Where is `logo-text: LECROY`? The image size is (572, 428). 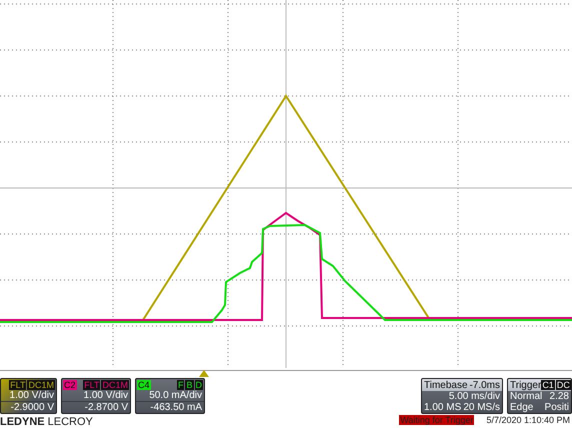
logo-text: LECROY is located at coordinates (70, 422).